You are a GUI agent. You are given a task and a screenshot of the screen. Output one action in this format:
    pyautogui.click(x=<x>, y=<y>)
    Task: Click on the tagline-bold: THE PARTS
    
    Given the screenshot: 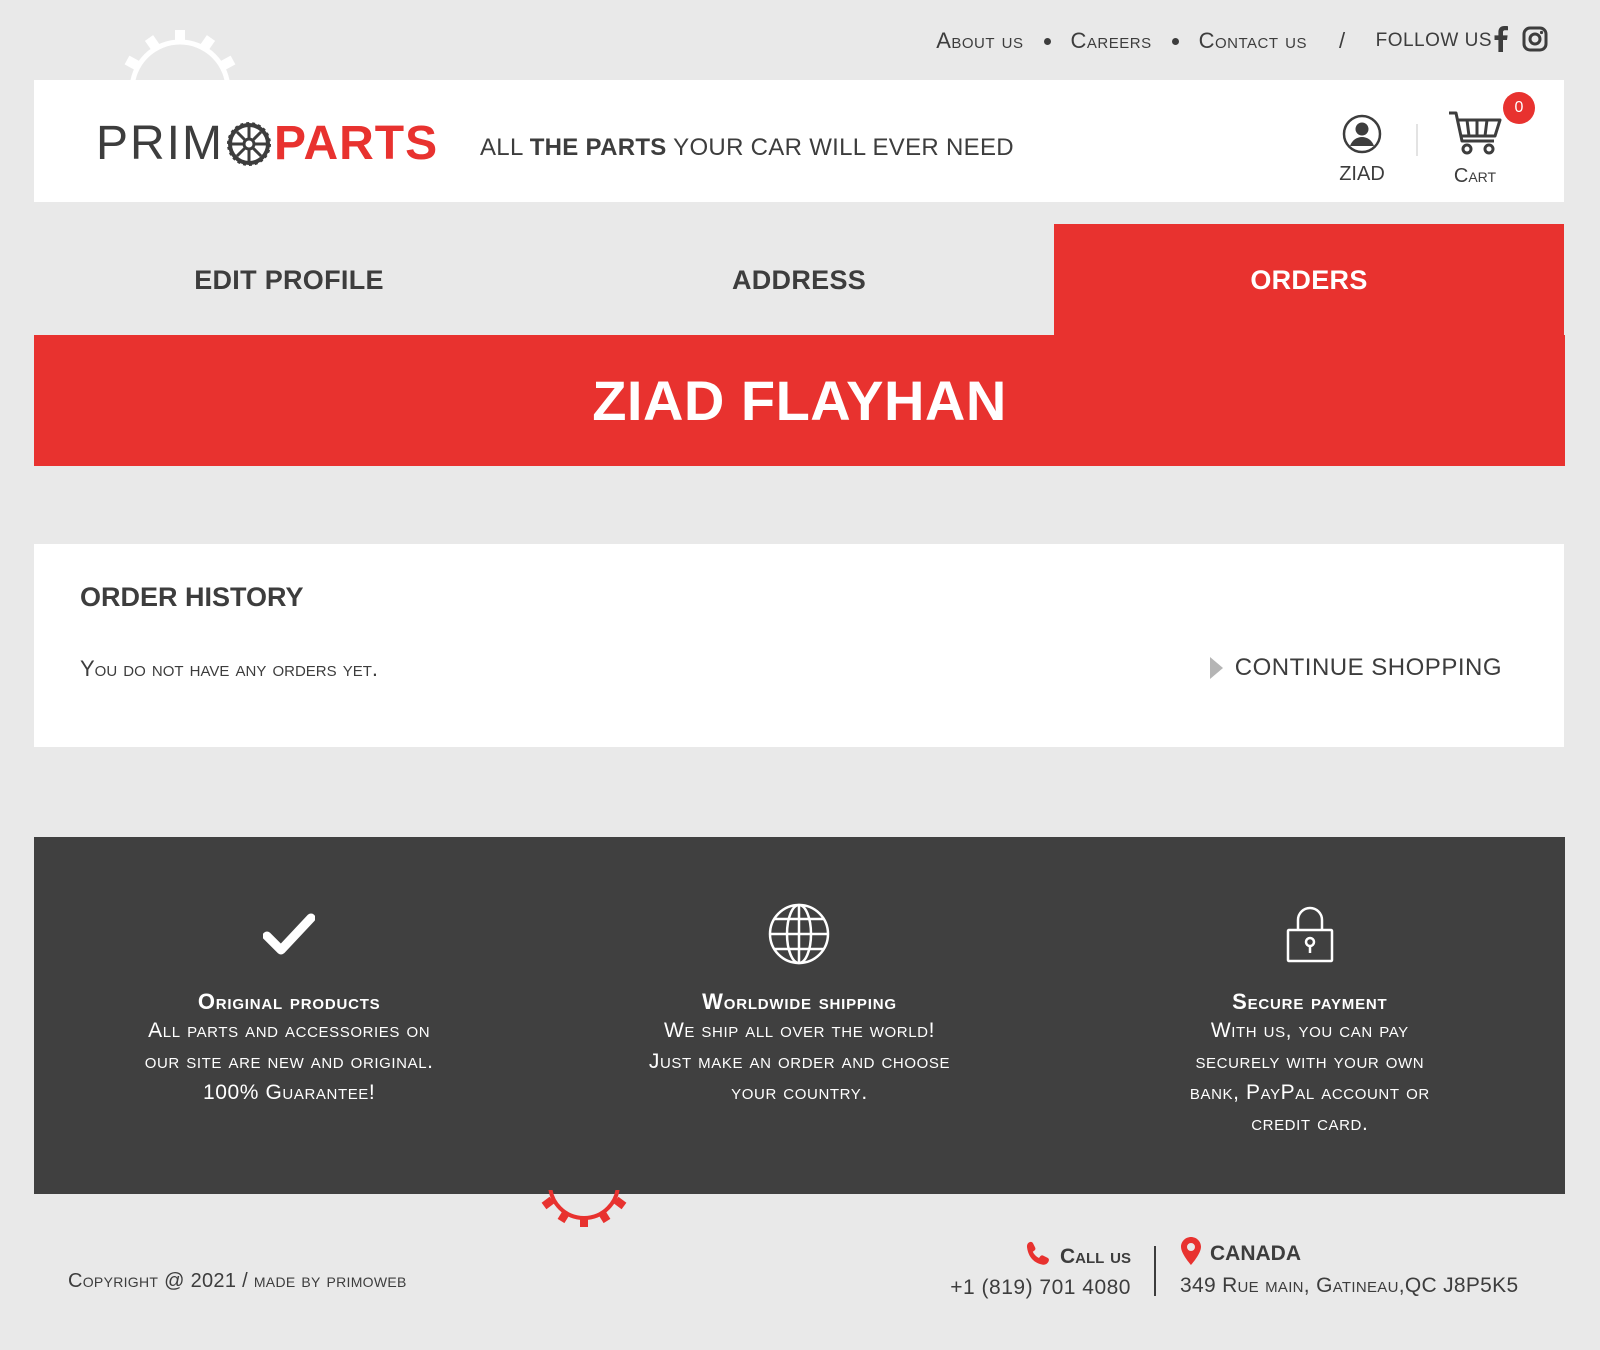 What is the action you would take?
    pyautogui.click(x=598, y=147)
    